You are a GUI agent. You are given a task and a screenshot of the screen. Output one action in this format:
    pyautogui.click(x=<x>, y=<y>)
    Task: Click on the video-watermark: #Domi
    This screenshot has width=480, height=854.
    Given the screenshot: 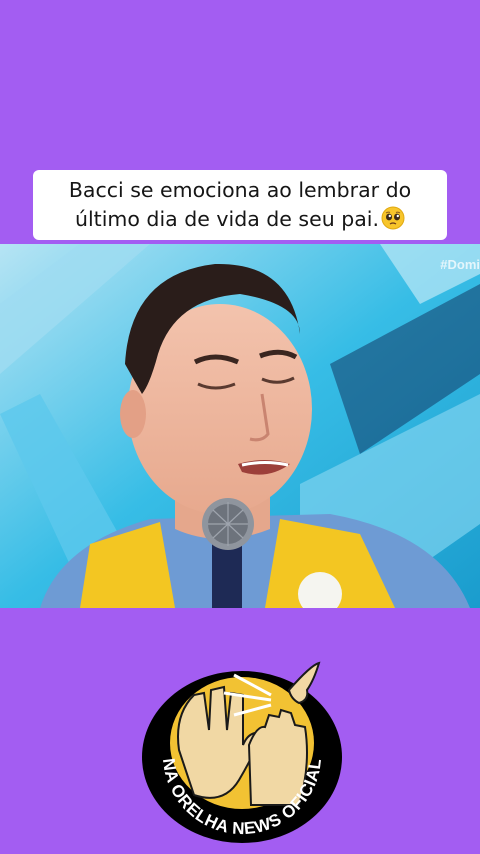 What is the action you would take?
    pyautogui.click(x=460, y=264)
    